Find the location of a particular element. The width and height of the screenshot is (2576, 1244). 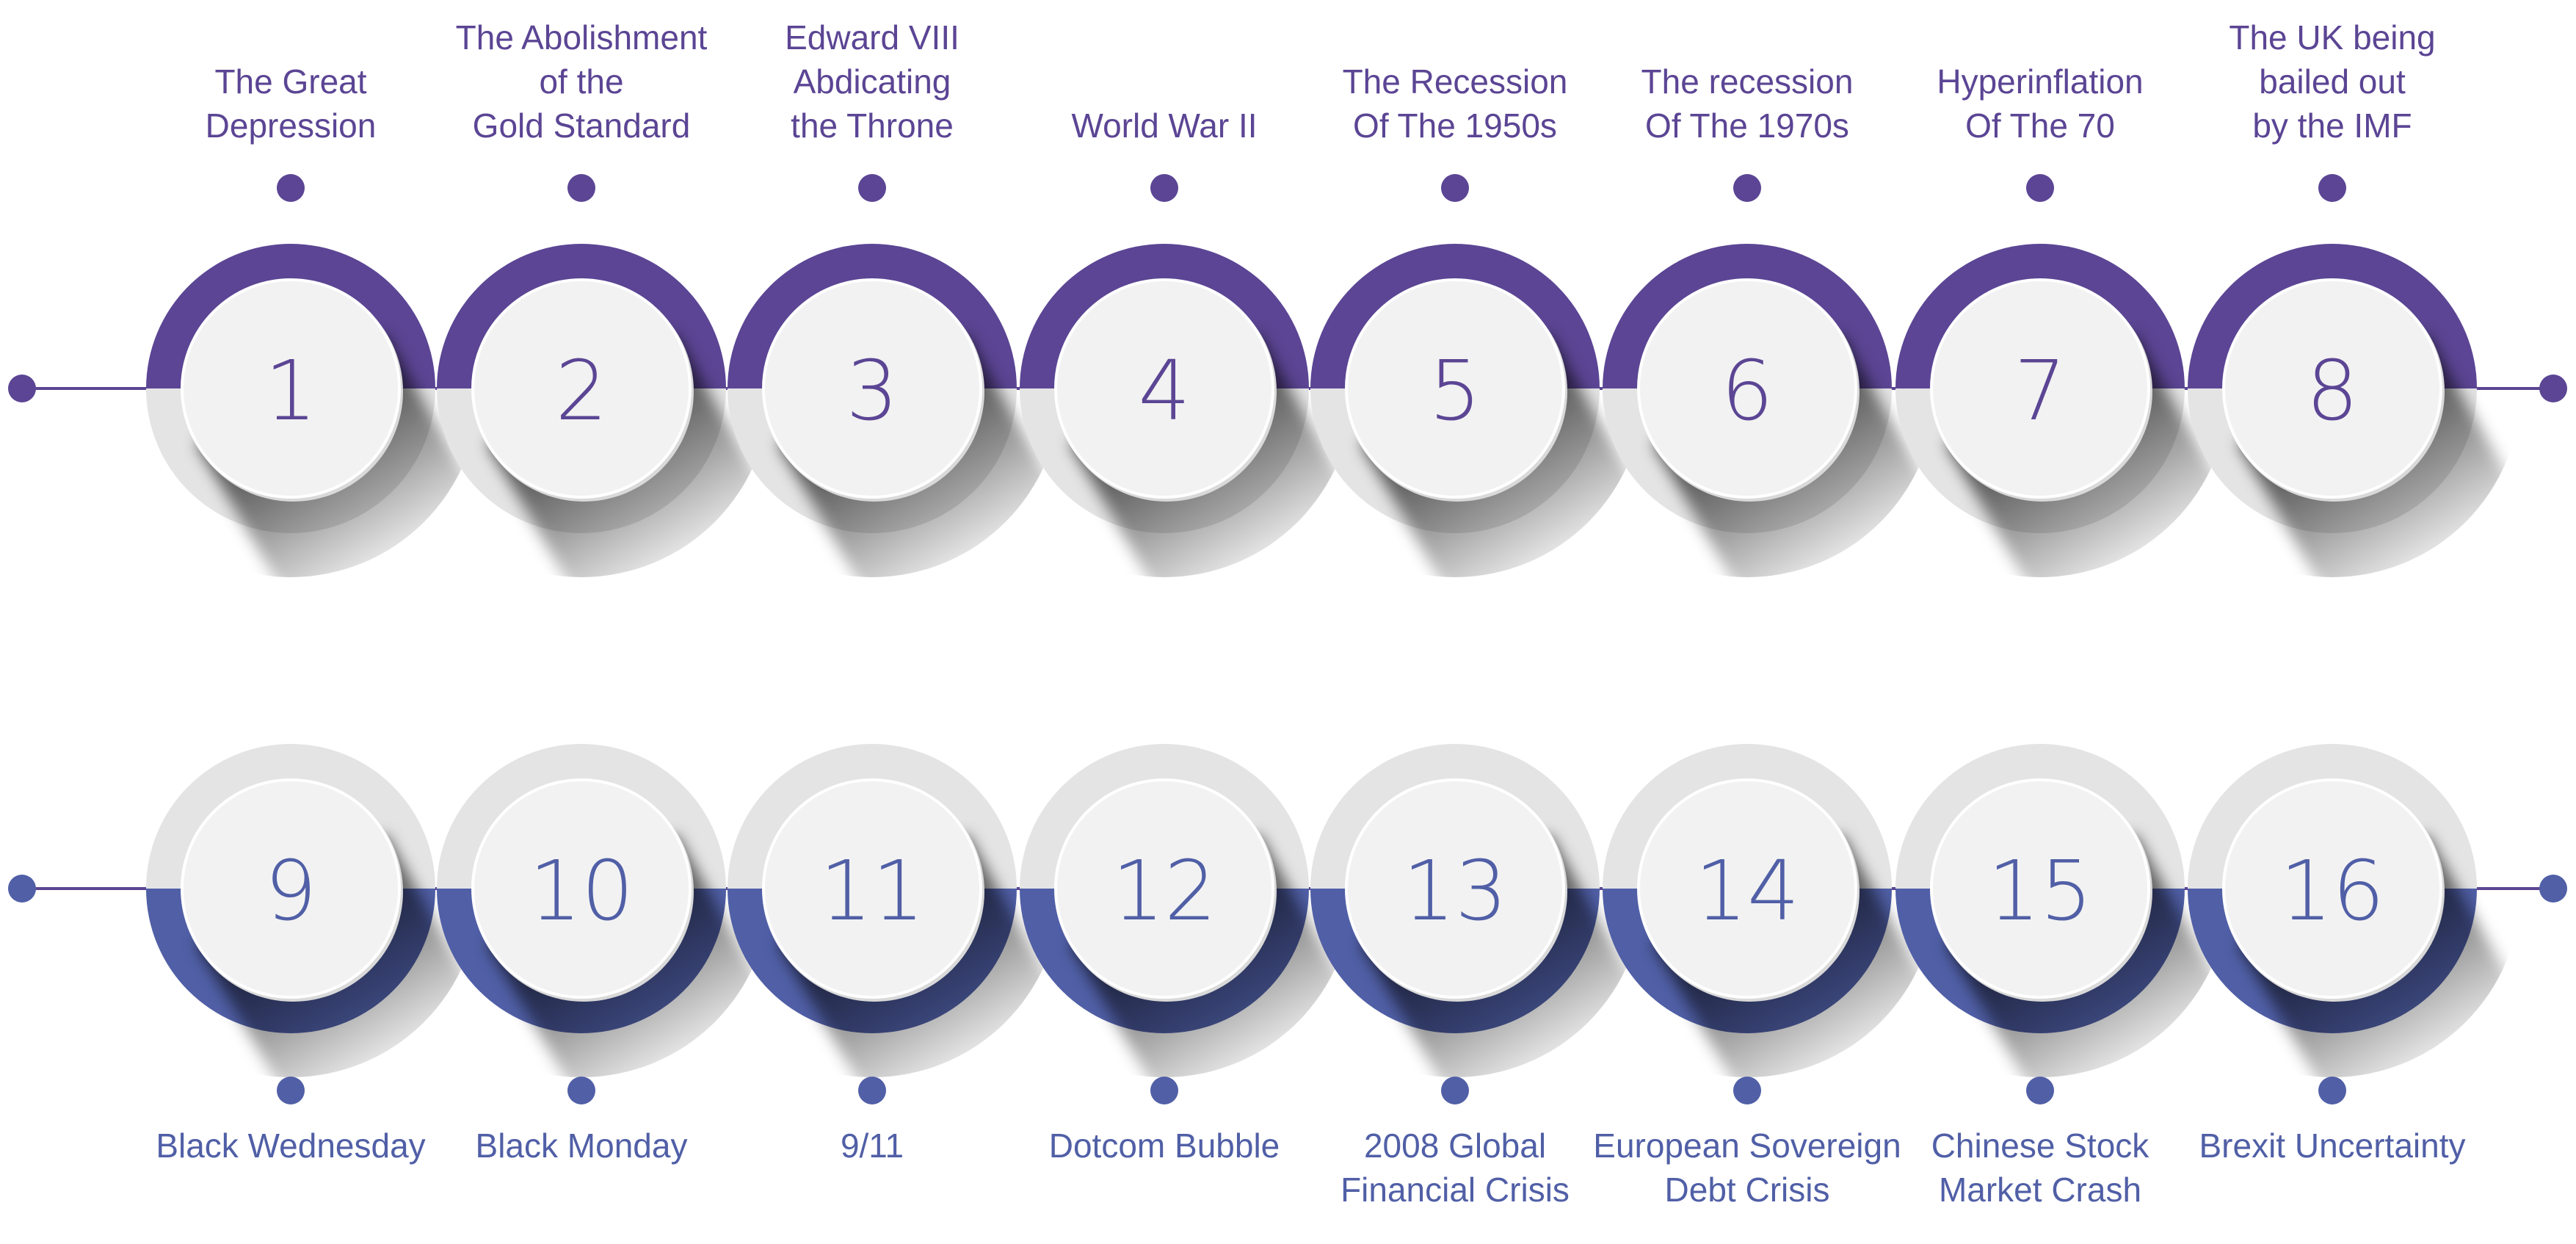

milestone-number: 10 is located at coordinates (581, 891).